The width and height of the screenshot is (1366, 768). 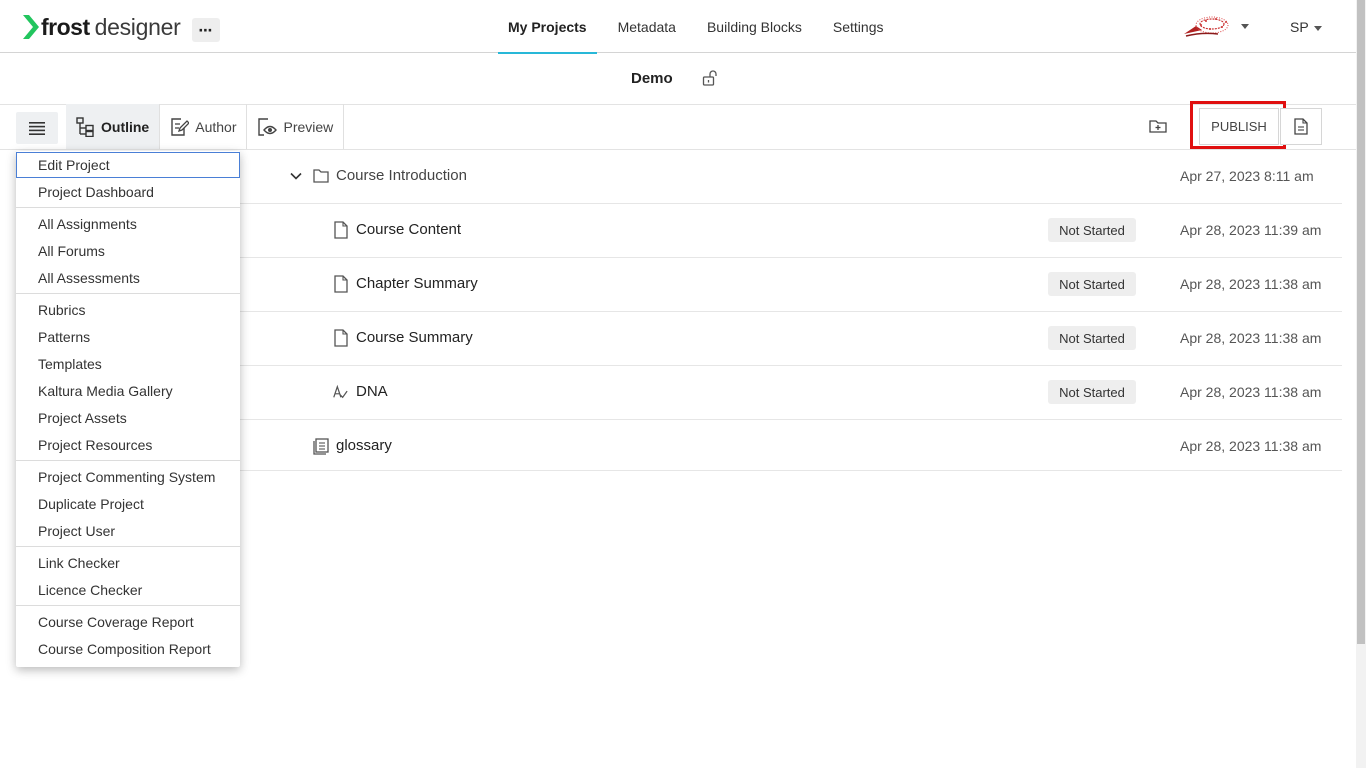 What do you see at coordinates (1239, 126) in the screenshot?
I see `publish-button: PUBLISH` at bounding box center [1239, 126].